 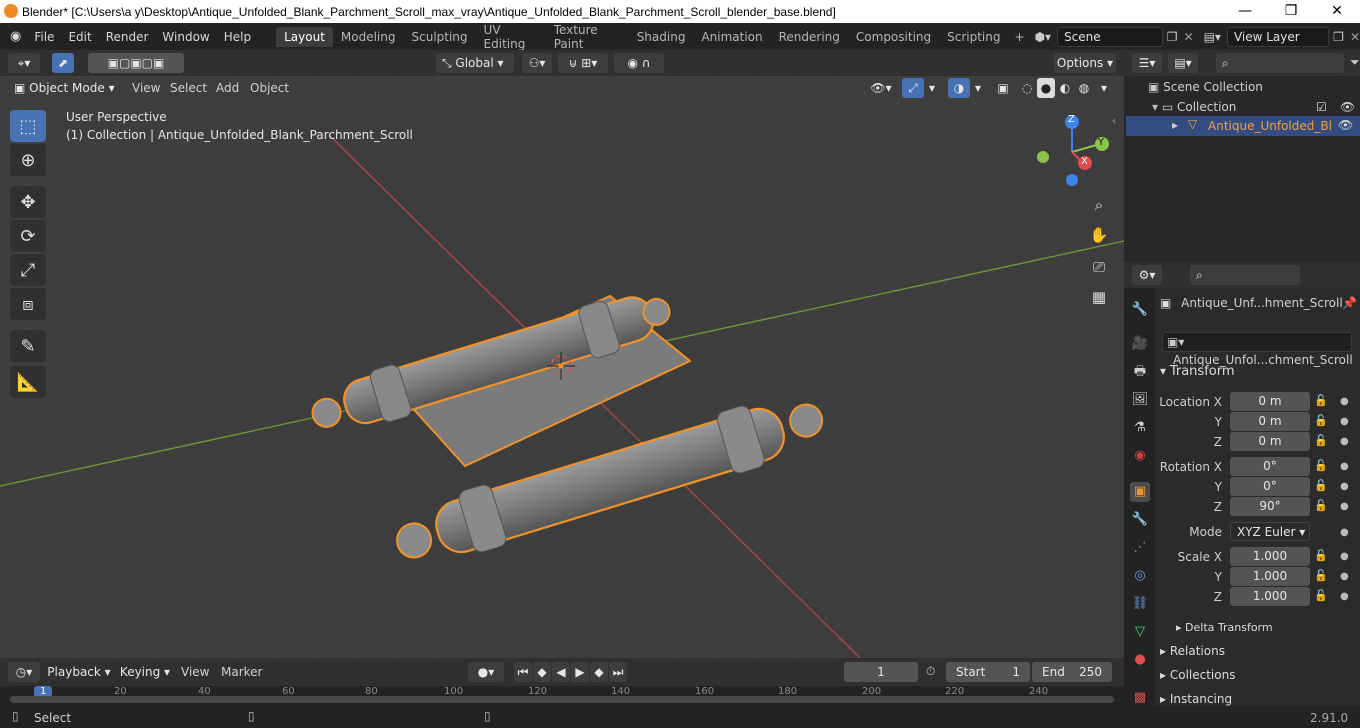 What do you see at coordinates (79, 37) in the screenshot?
I see `menu-edit: Edit` at bounding box center [79, 37].